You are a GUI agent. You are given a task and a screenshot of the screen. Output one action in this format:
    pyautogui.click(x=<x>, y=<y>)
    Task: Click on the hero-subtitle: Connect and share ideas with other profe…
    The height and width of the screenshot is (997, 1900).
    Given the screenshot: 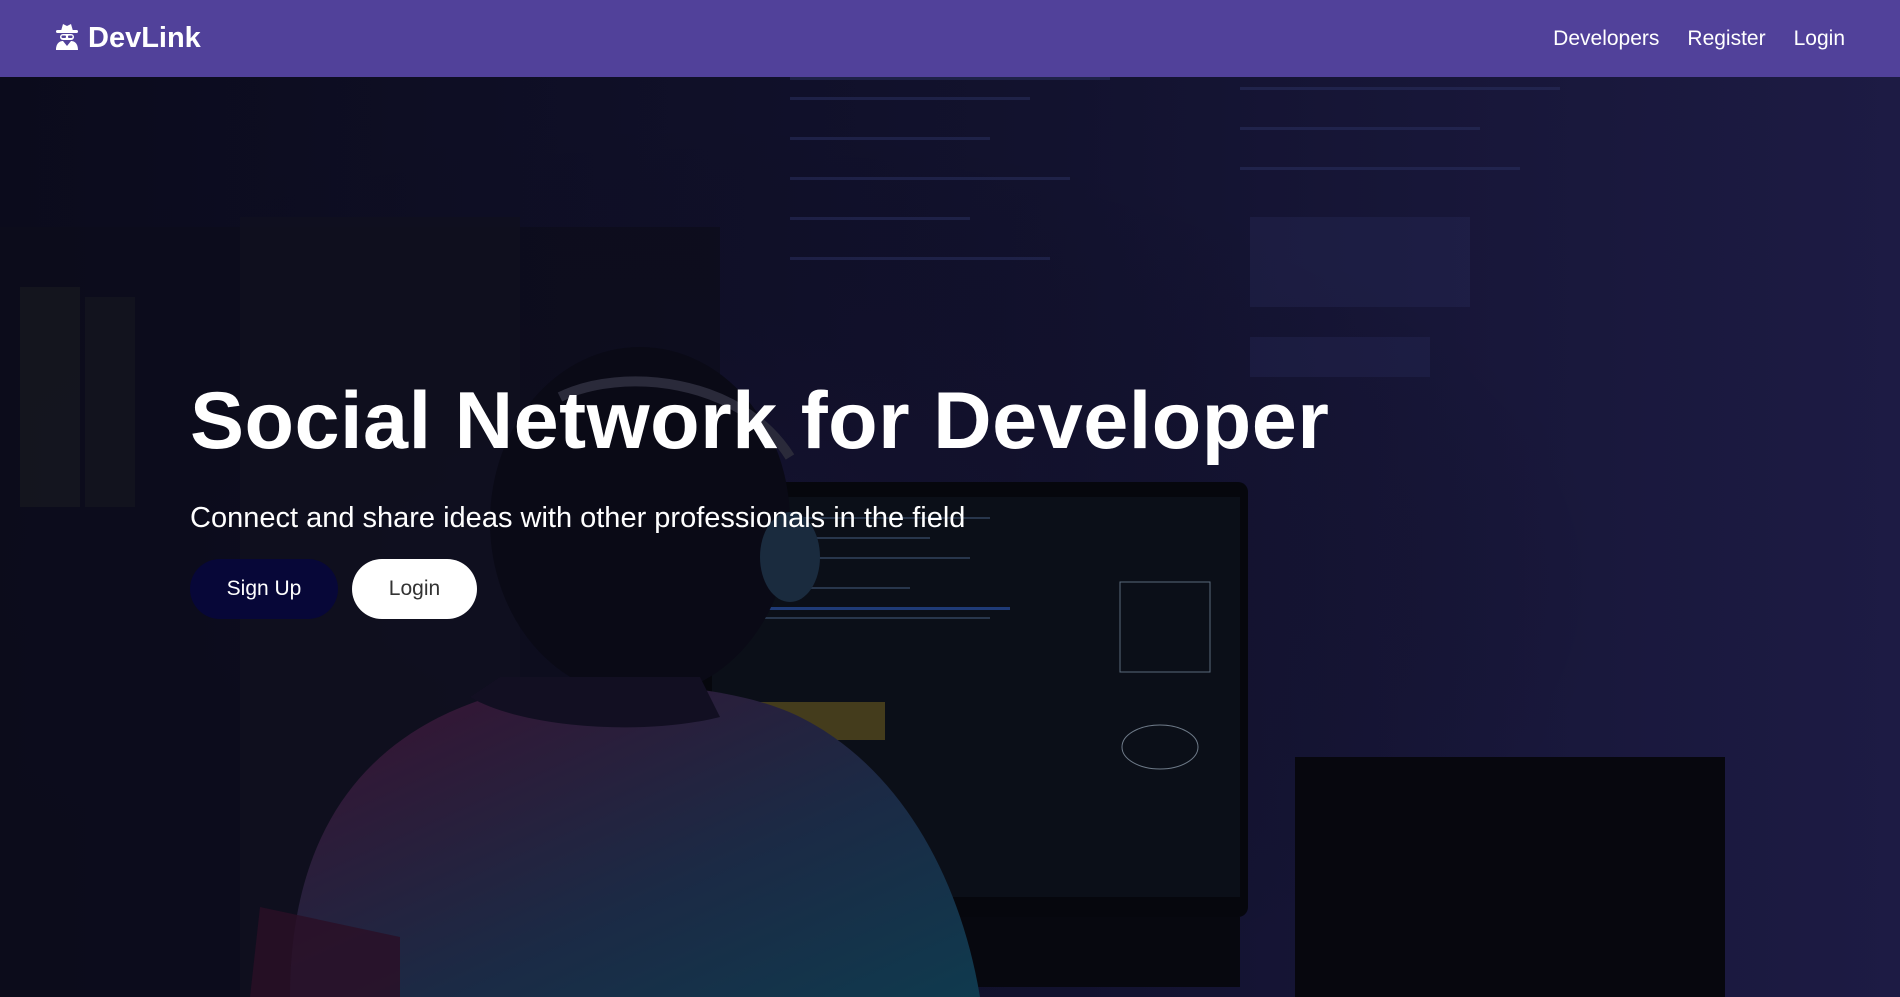 What is the action you would take?
    pyautogui.click(x=578, y=518)
    